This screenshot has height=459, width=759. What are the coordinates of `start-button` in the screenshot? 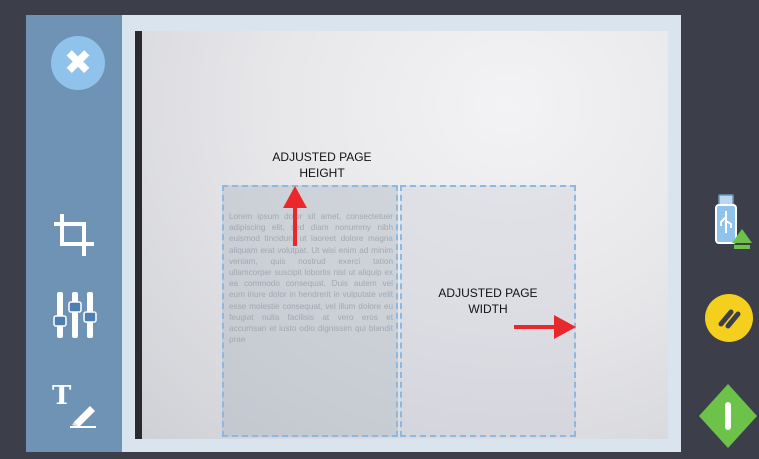 It's located at (728, 416).